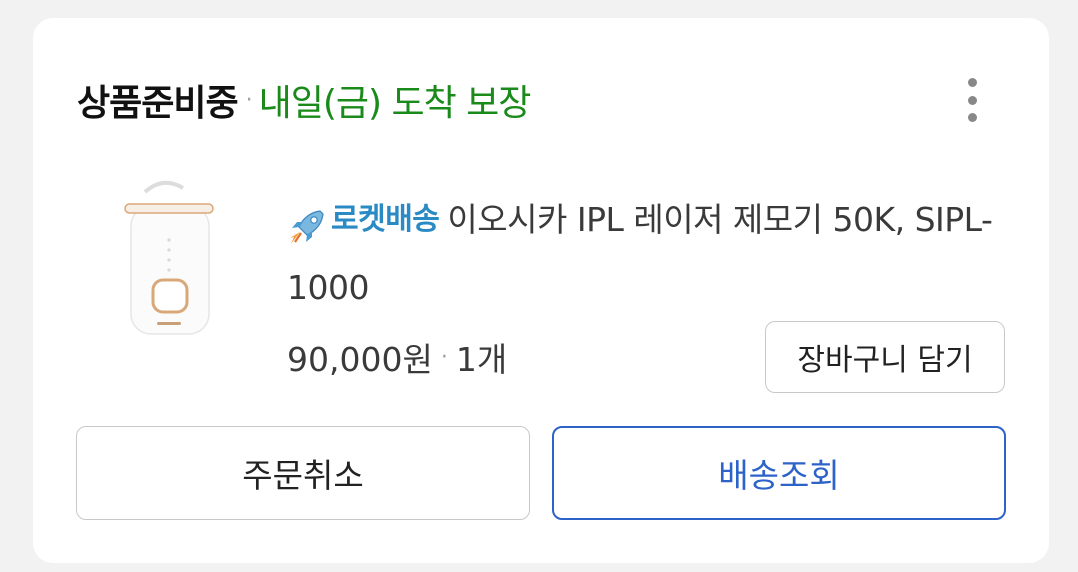 This screenshot has height=572, width=1078. I want to click on price-quantity-row: 90,000원 · 1개, so click(397, 357).